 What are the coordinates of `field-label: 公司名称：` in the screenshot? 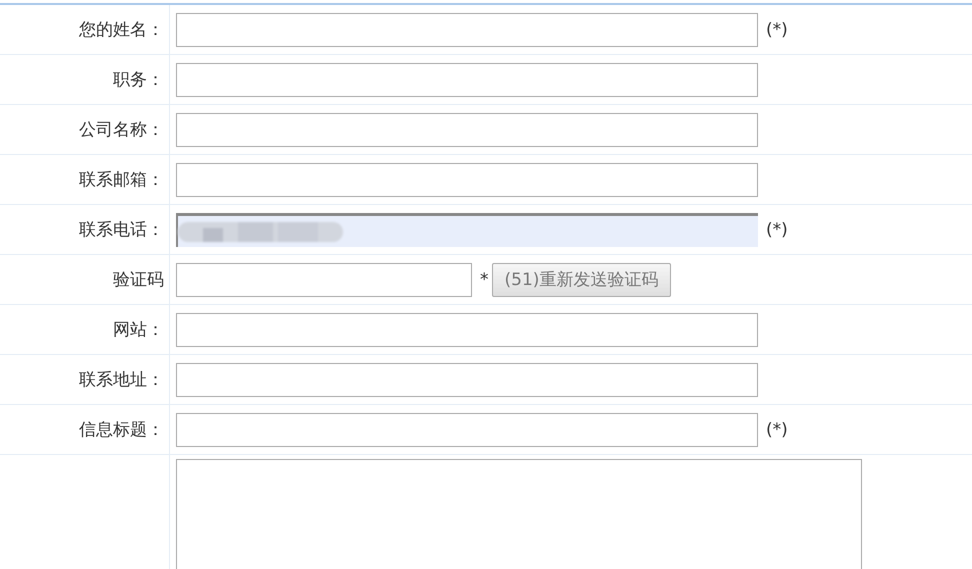 It's located at (121, 130).